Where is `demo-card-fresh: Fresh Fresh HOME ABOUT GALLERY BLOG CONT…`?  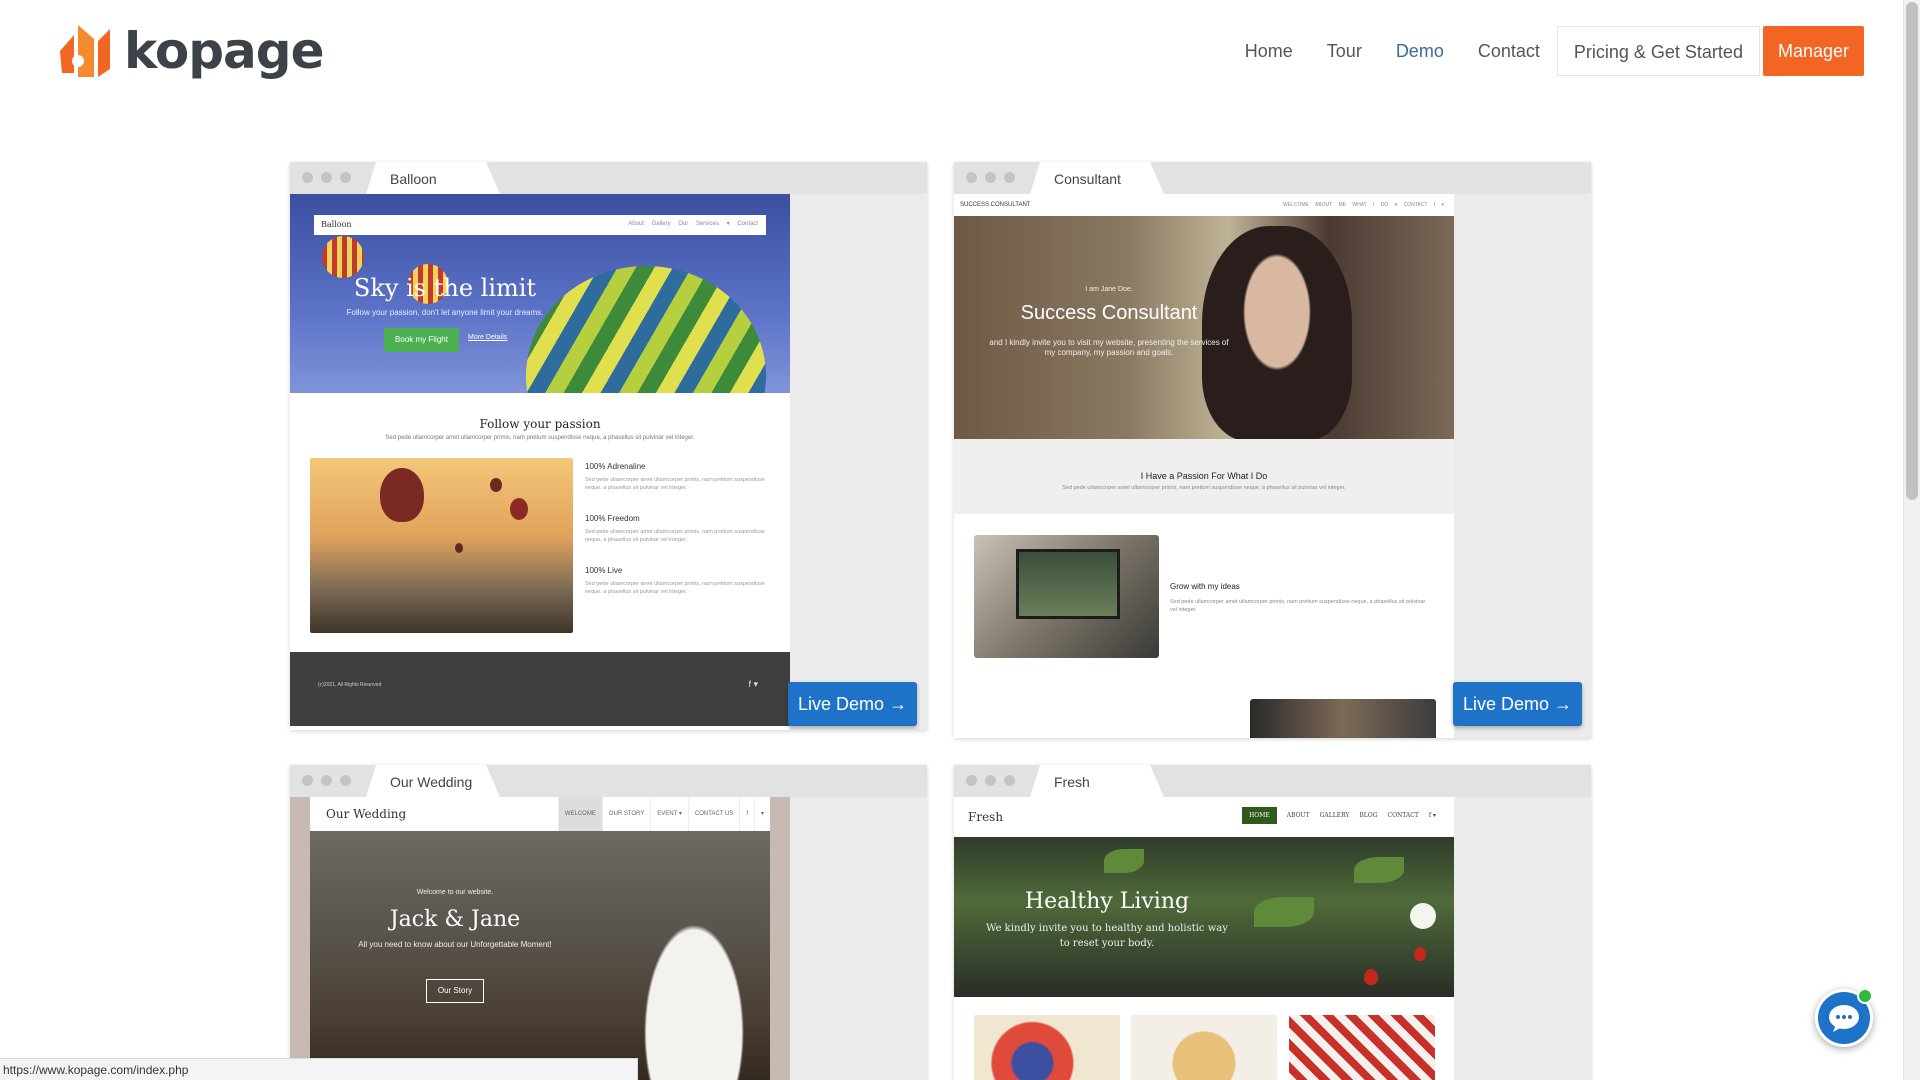
demo-card-fresh: Fresh Fresh HOME ABOUT GALLERY BLOG CONT… is located at coordinates (1272, 922).